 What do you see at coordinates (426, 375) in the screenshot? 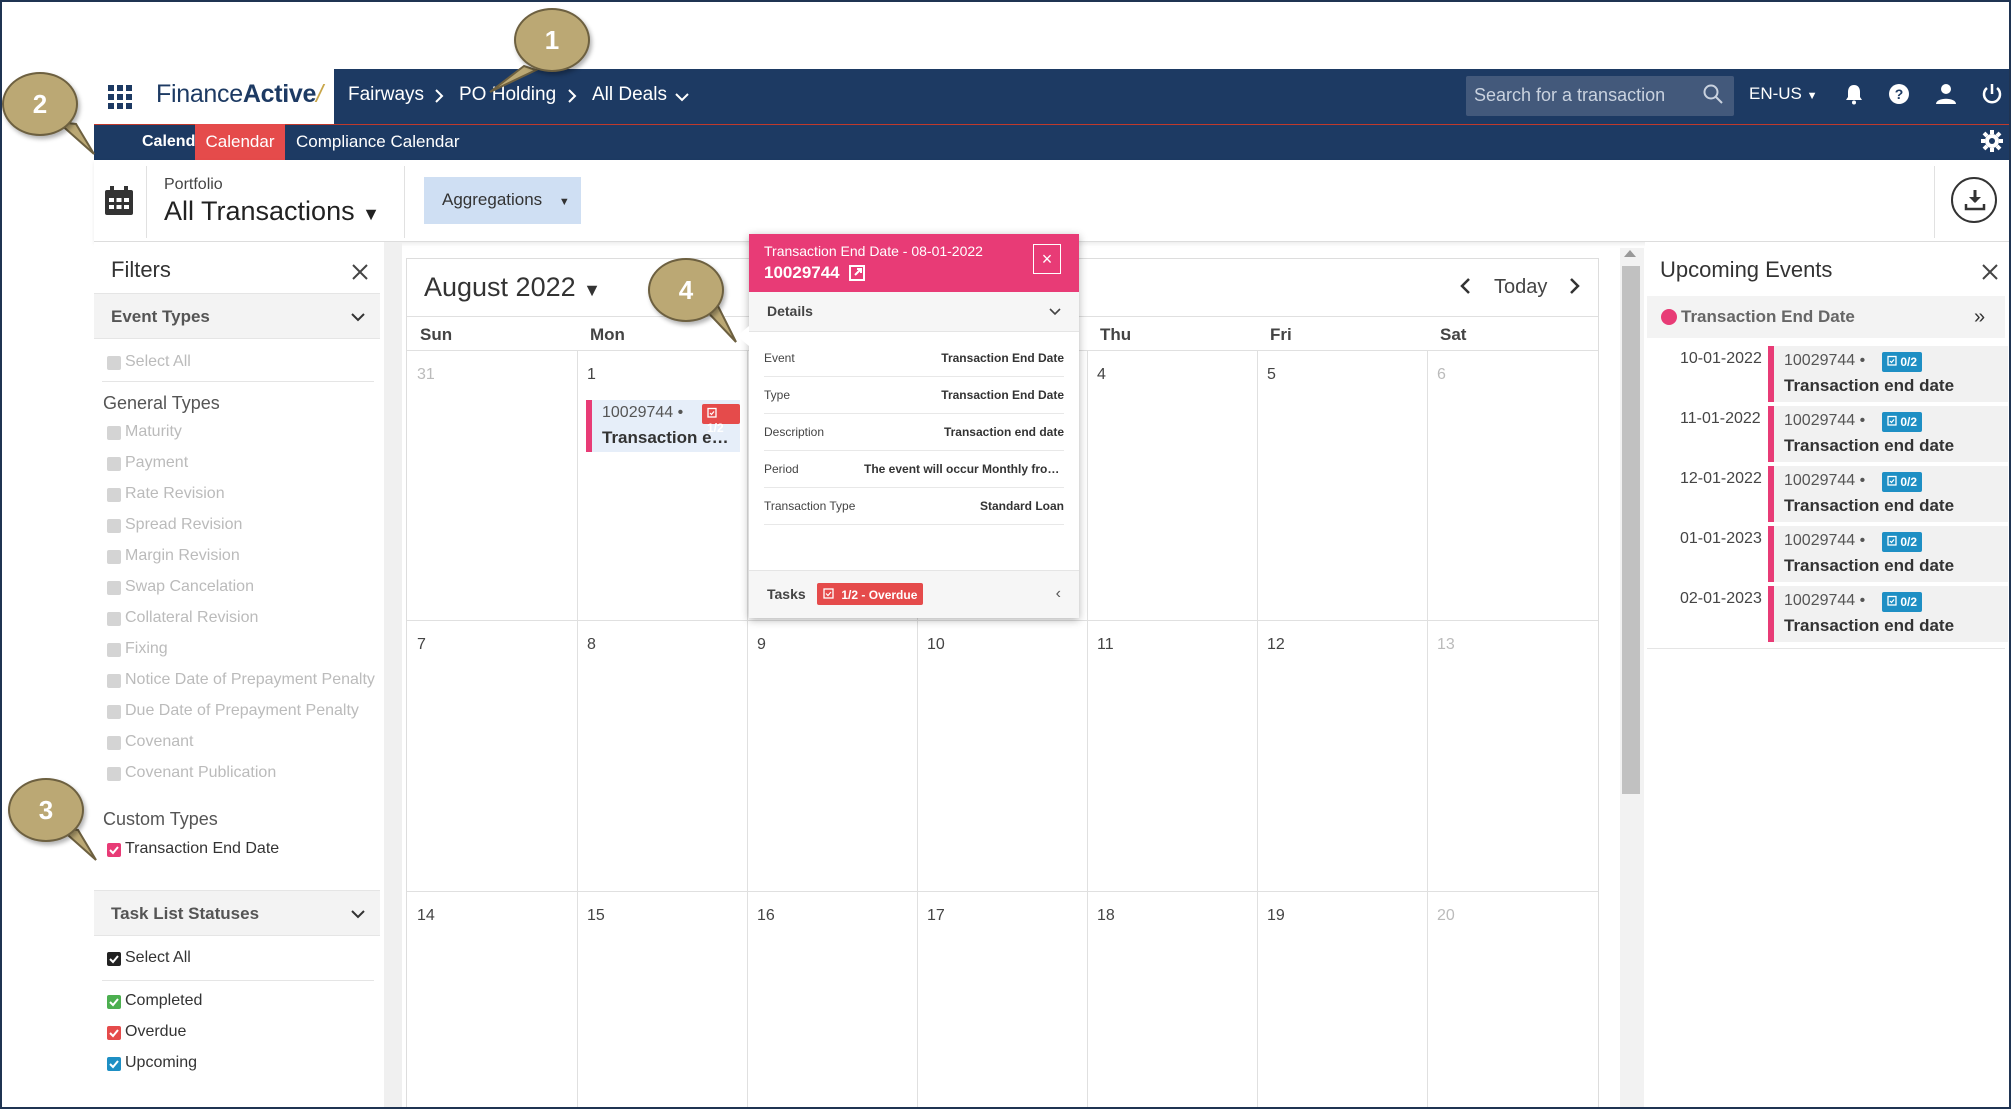
I see `day-number: 31` at bounding box center [426, 375].